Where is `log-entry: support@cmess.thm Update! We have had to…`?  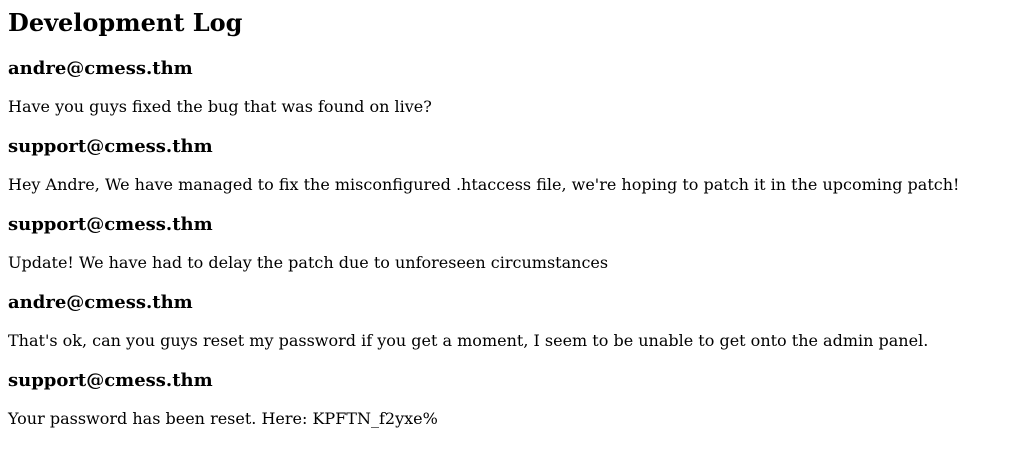 log-entry: support@cmess.thm Update! We have had to… is located at coordinates (507, 243).